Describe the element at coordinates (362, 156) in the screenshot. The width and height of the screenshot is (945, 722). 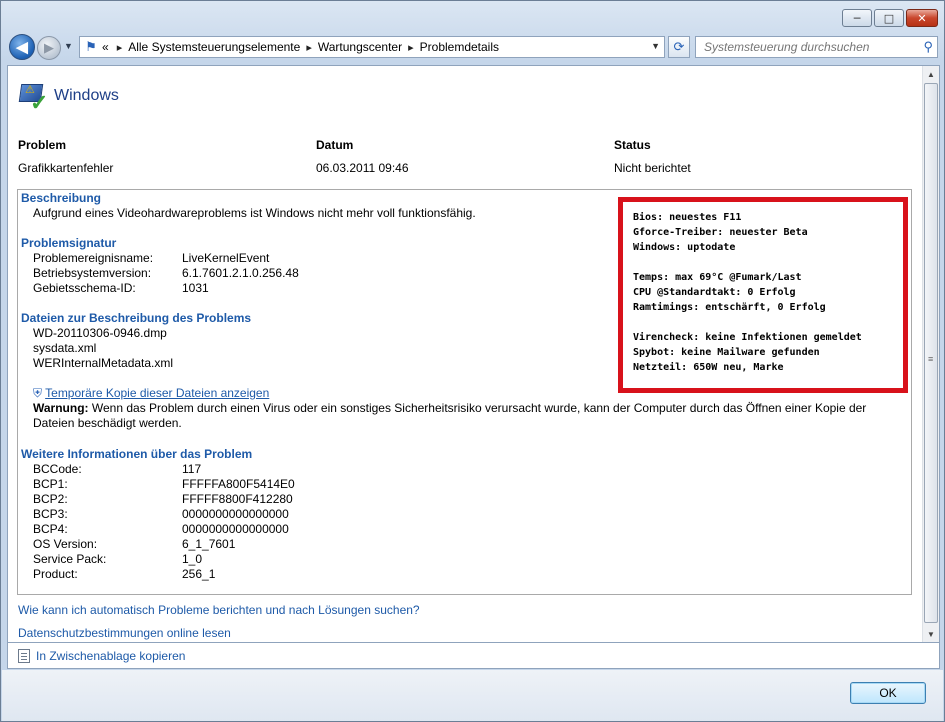
I see `date-column: Datum 06.03.2011 09:46` at that location.